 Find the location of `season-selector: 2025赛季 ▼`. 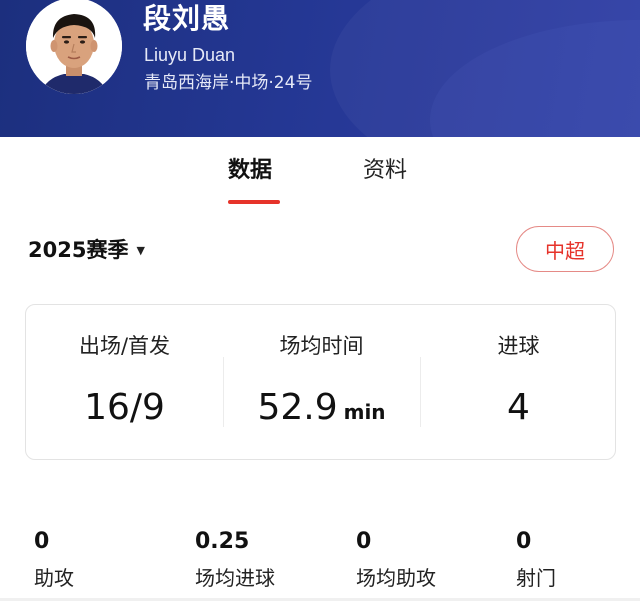

season-selector: 2025赛季 ▼ is located at coordinates (86, 250).